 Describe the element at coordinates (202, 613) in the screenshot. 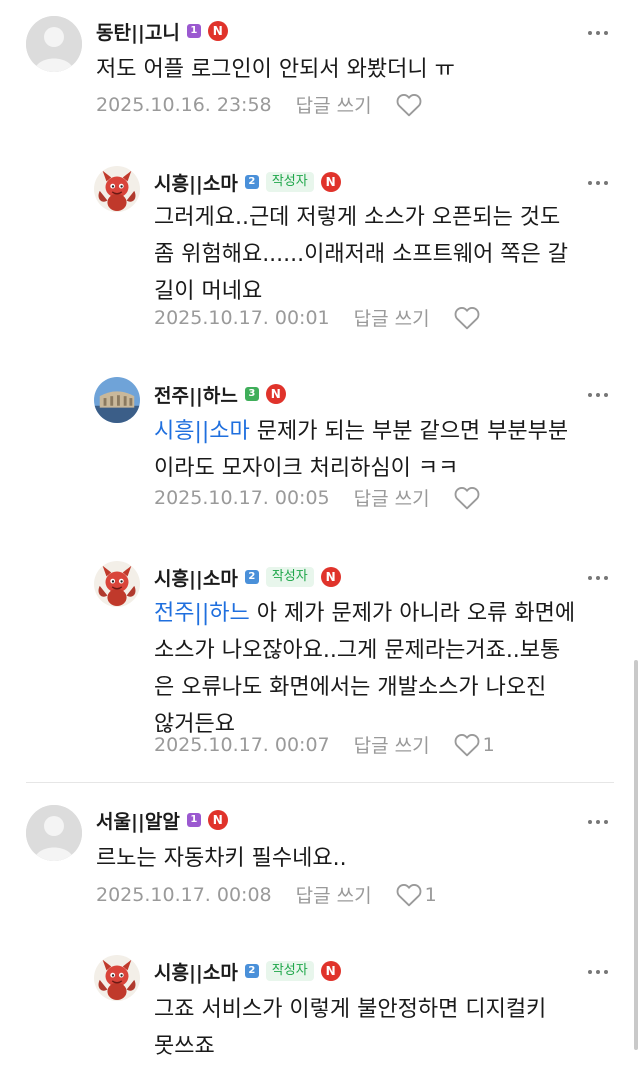

I see `mention-link: 전주||하느` at that location.